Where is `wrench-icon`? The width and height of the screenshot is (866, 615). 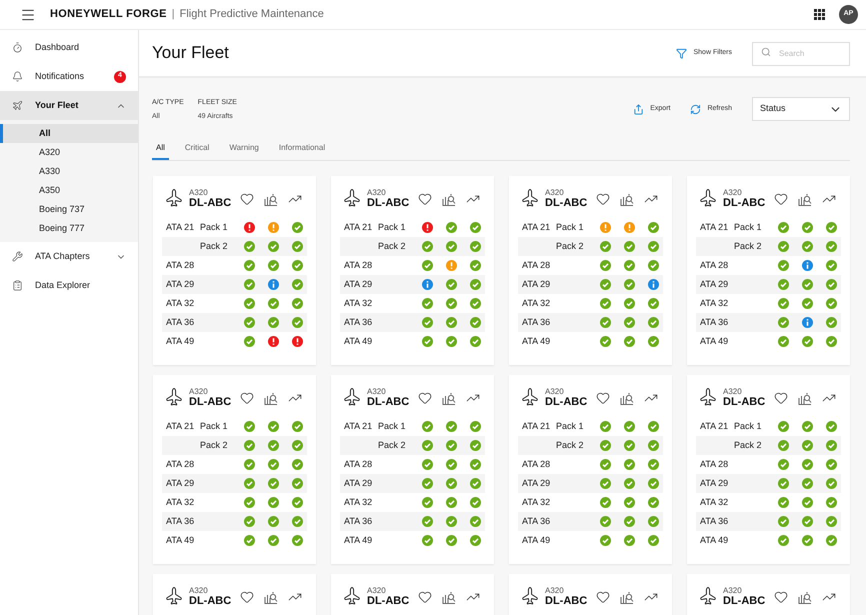
wrench-icon is located at coordinates (17, 256).